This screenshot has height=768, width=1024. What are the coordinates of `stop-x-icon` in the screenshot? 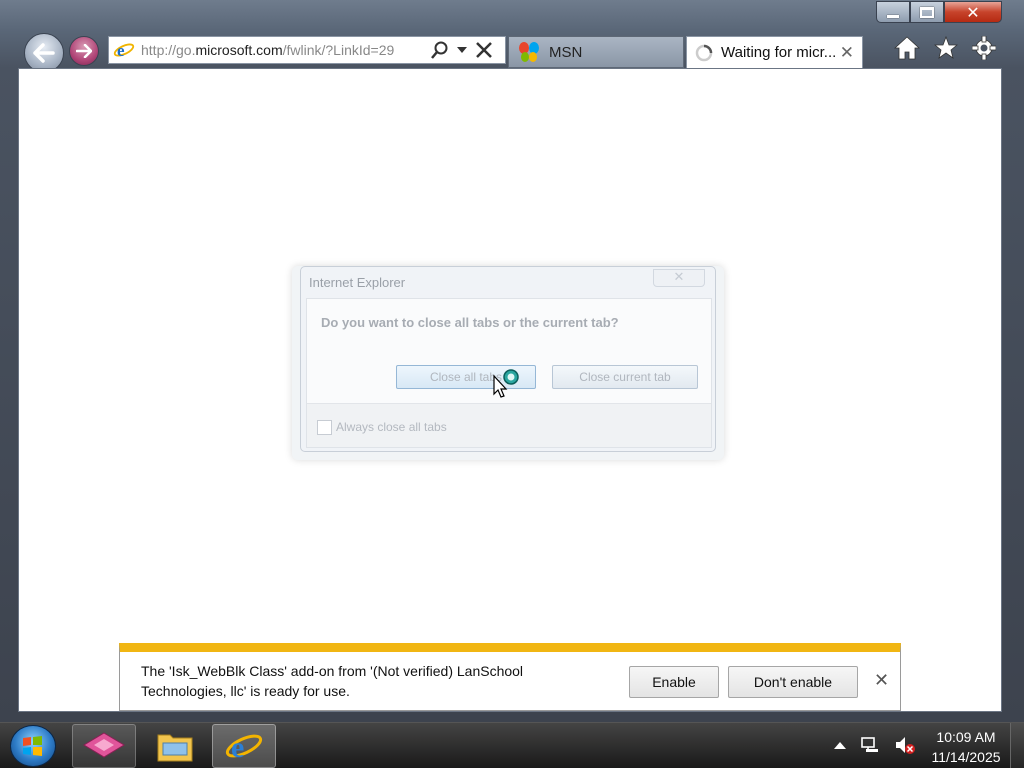 It's located at (484, 50).